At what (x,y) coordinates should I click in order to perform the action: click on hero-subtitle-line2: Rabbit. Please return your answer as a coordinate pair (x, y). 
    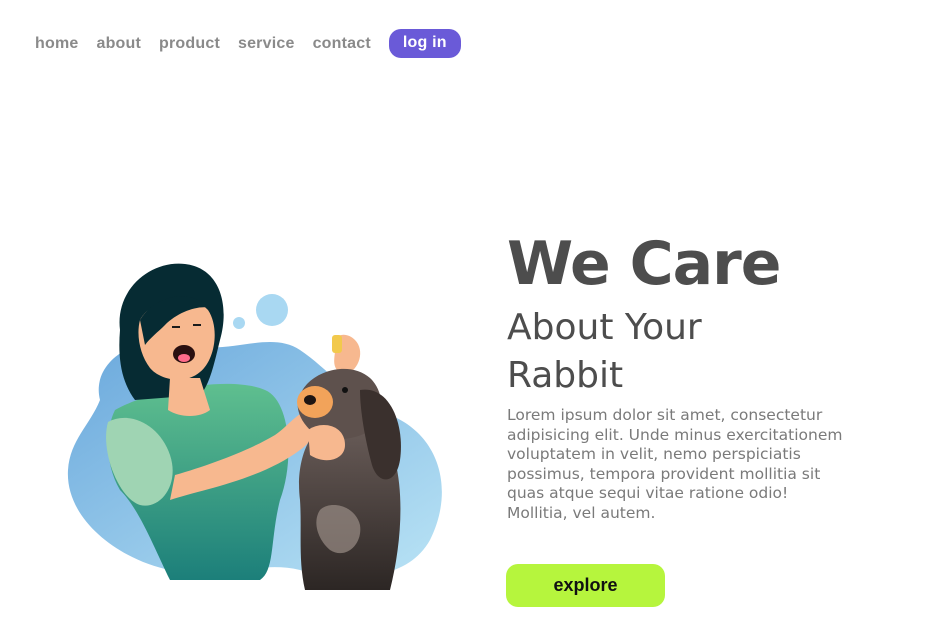
    Looking at the image, I should click on (565, 375).